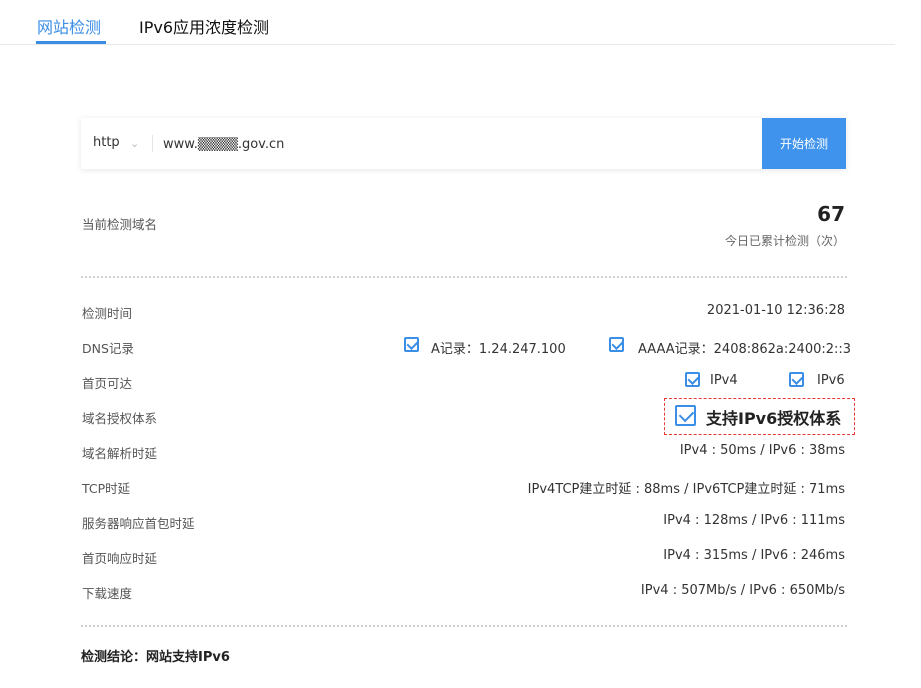 This screenshot has height=688, width=921. I want to click on tab-bar: 网站检测 IPv6应用浓度检测, so click(447, 22).